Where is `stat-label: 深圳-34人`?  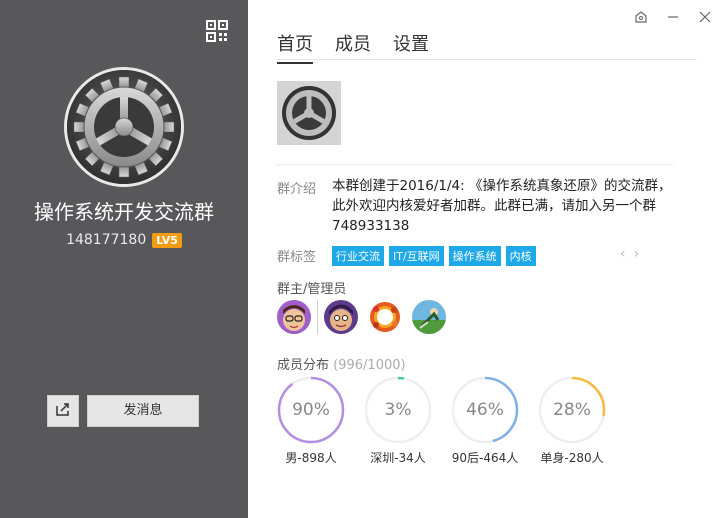
stat-label: 深圳-34人 is located at coordinates (398, 458).